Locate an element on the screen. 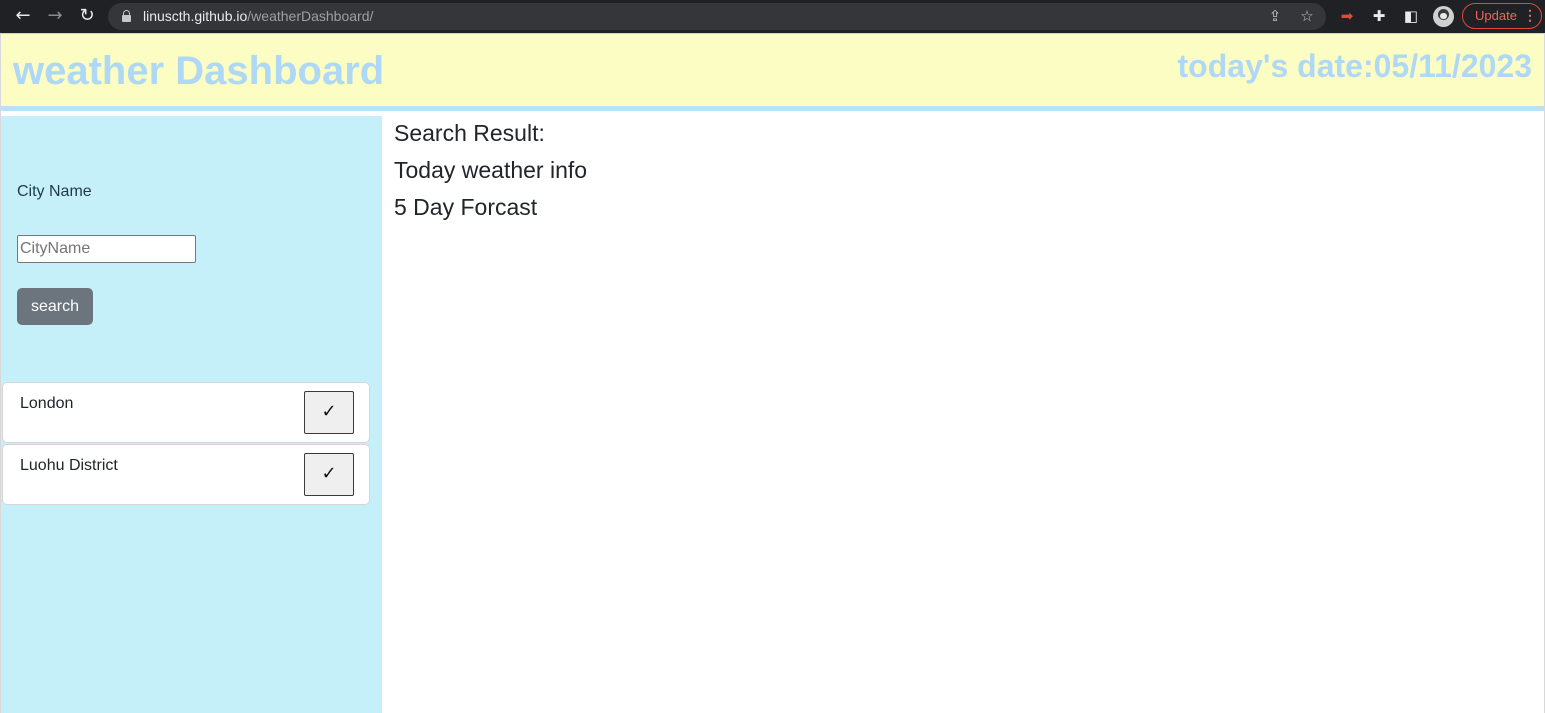 The height and width of the screenshot is (713, 1545). lock-icon is located at coordinates (126, 16).